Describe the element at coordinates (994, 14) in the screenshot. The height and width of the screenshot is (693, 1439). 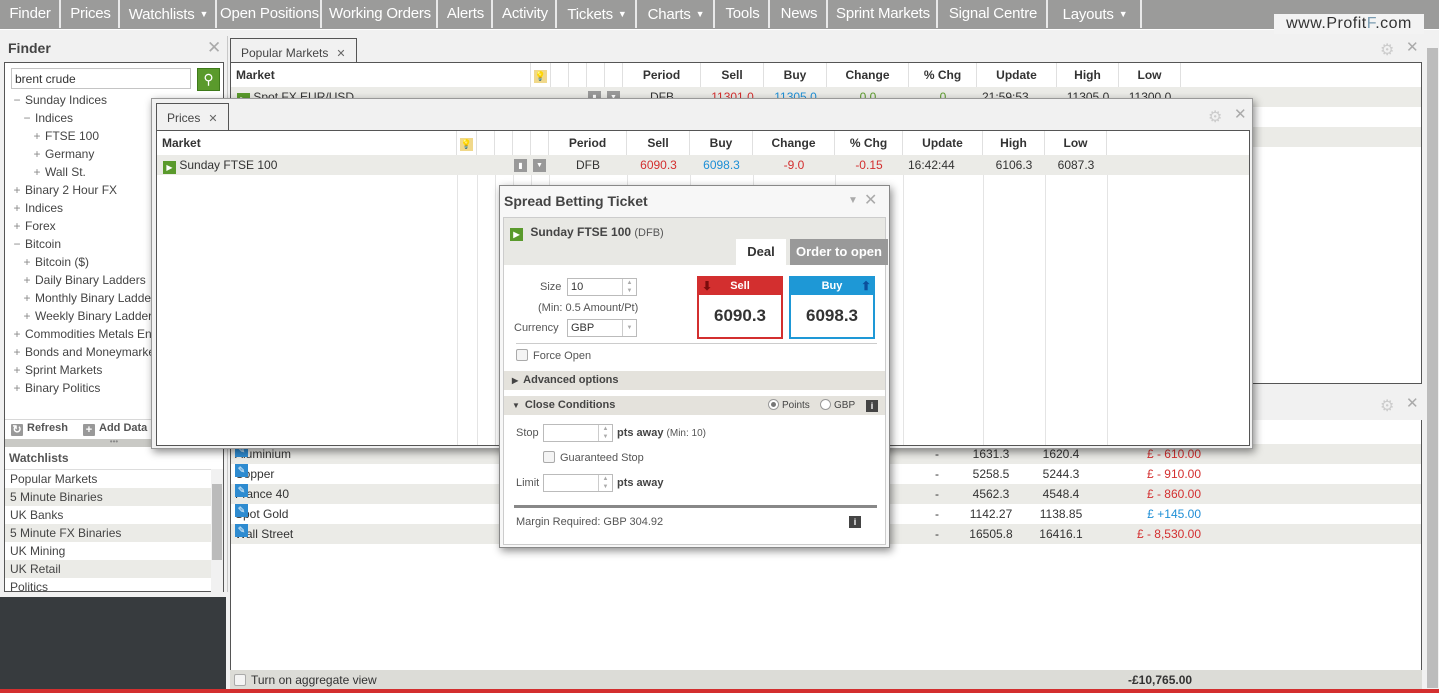
I see `nav-tab-signal-centre: Signal Centre` at that location.